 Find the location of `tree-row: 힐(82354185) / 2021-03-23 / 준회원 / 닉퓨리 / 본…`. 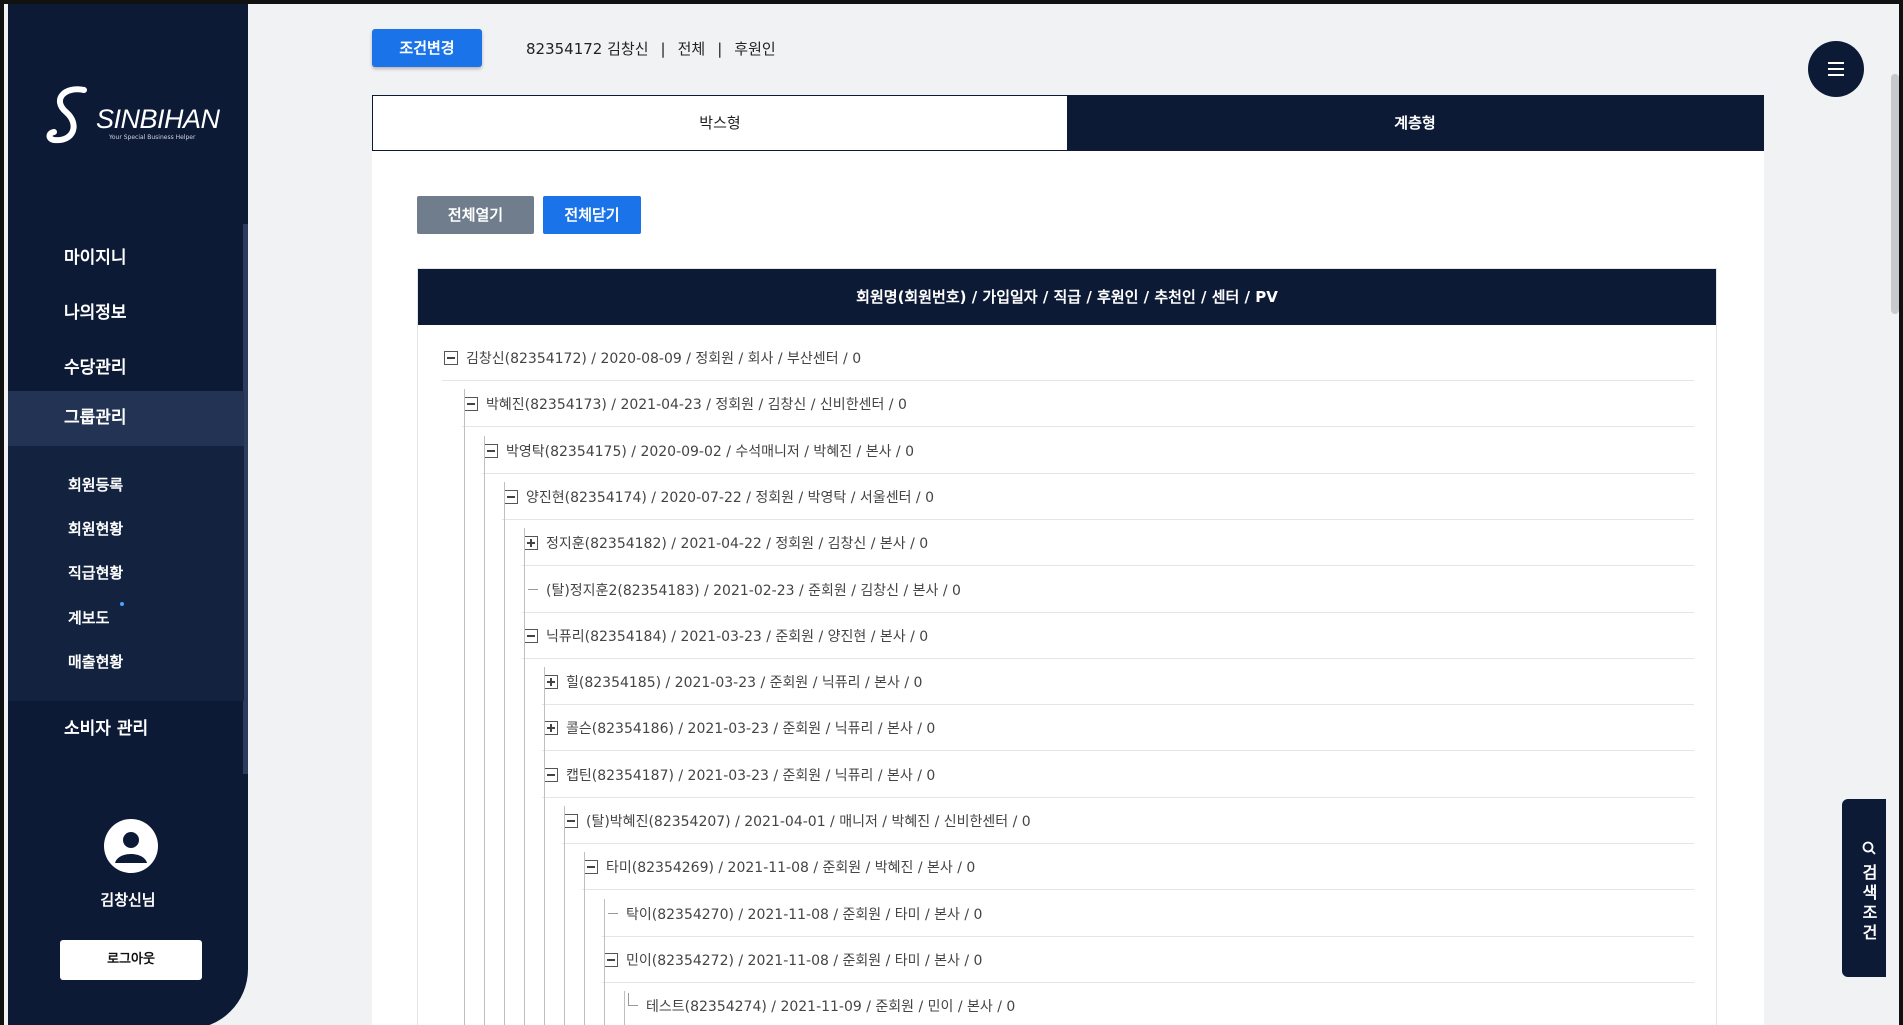

tree-row: 힐(82354185) / 2021-03-23 / 준회원 / 닉퓨리 / 본… is located at coordinates (1118, 682).